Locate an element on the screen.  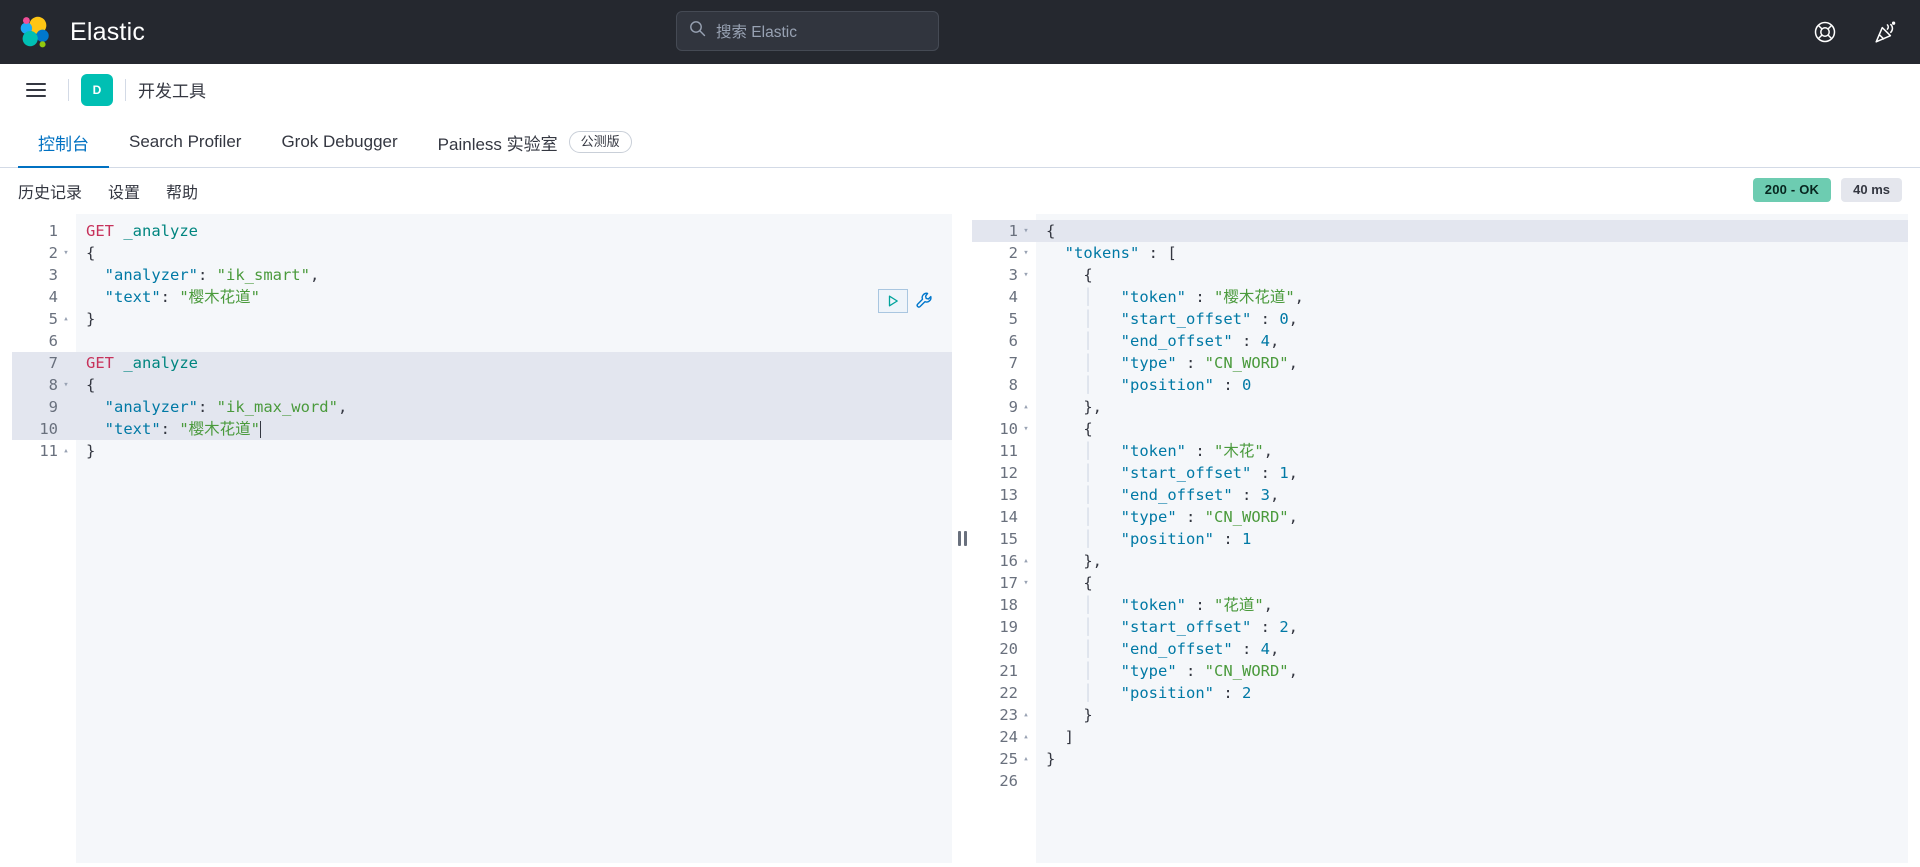
response-line-number: 21 is located at coordinates (1004, 671).